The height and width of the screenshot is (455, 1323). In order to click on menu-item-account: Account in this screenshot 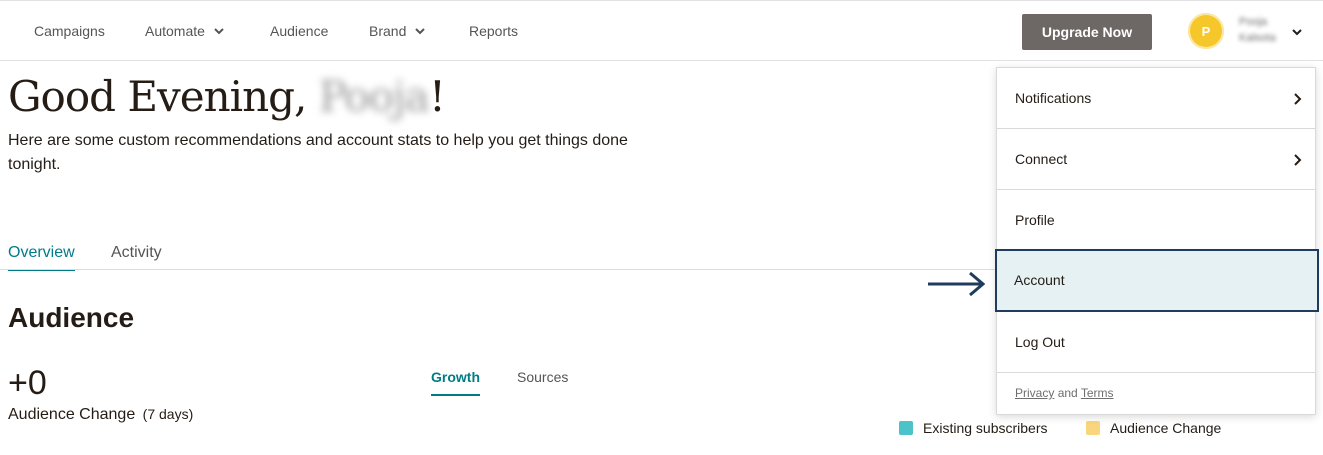, I will do `click(1157, 280)`.